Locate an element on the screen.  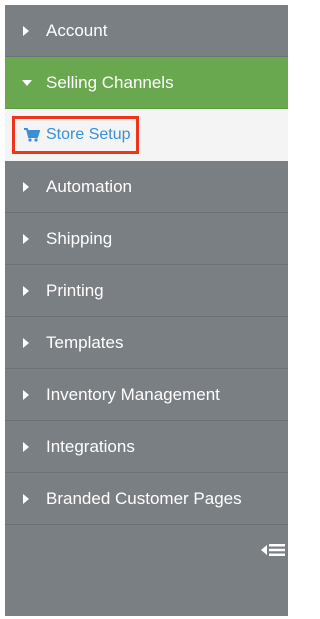
sidebar-item-account: Account is located at coordinates (146, 31).